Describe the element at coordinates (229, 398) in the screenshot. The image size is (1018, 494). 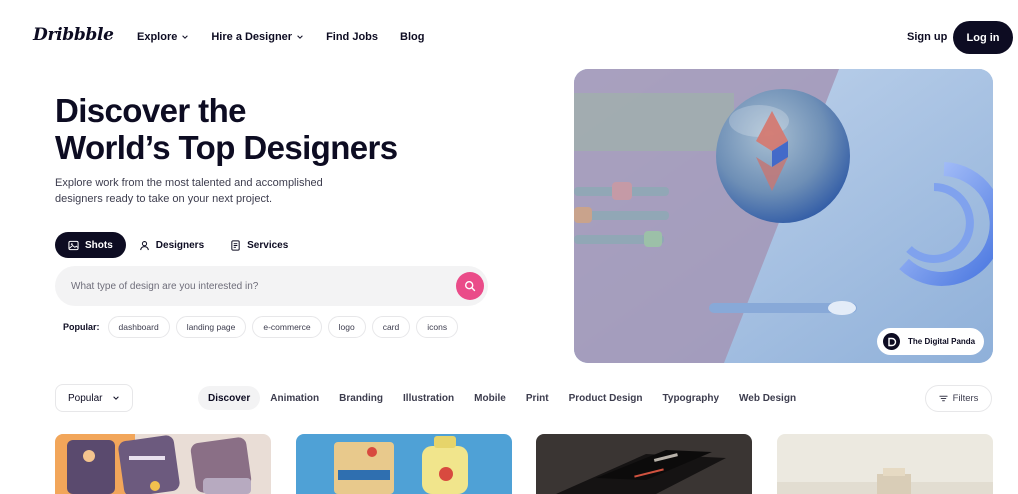
I see `category-discover: Discover` at that location.